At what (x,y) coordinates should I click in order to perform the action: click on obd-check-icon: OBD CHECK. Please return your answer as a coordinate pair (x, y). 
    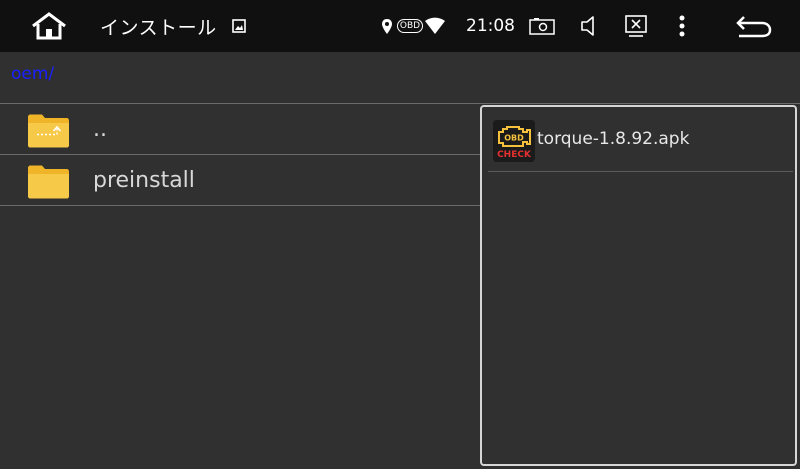
    Looking at the image, I should click on (514, 141).